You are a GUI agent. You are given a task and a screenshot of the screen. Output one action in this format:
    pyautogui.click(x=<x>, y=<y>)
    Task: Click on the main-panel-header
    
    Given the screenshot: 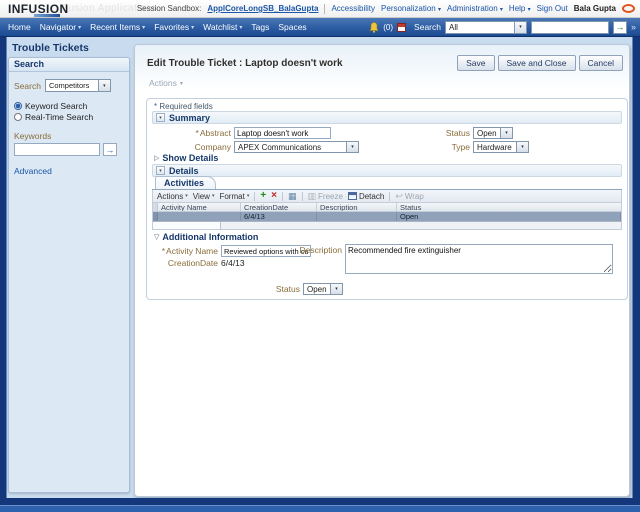 What is the action you would take?
    pyautogui.click(x=382, y=71)
    